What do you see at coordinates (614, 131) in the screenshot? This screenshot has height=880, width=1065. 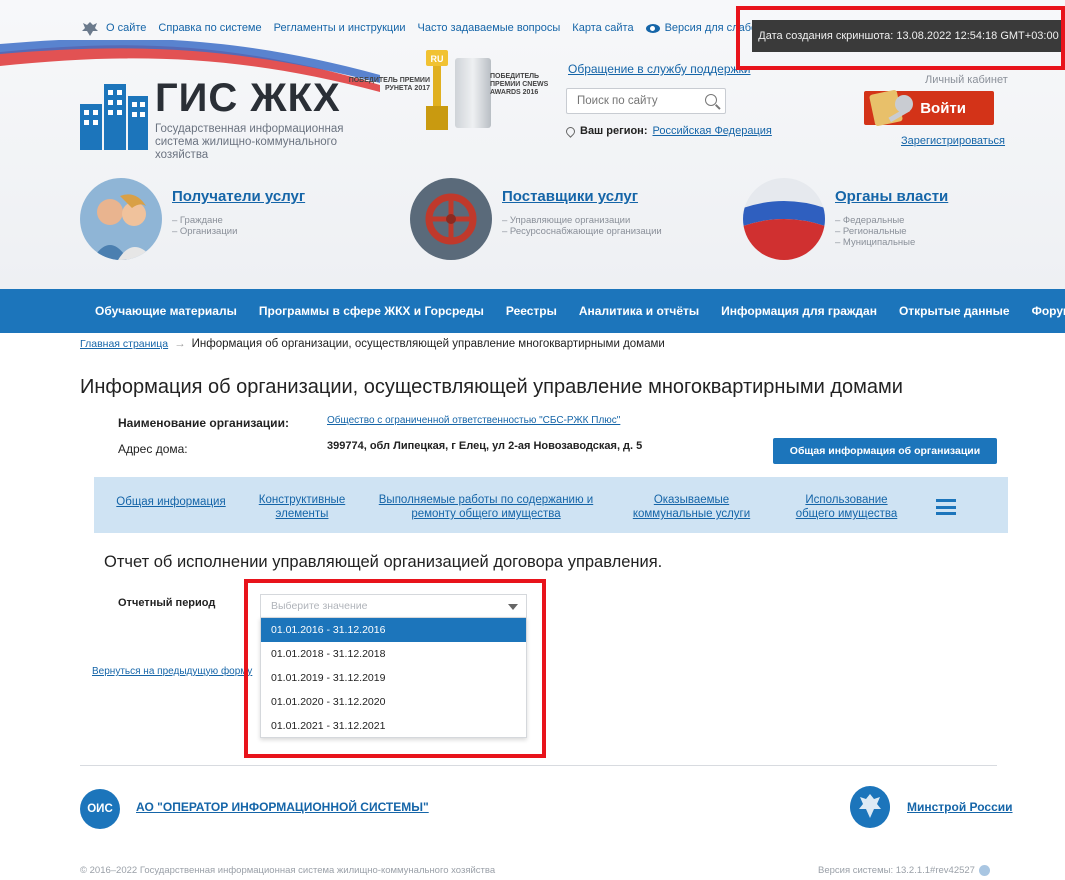 I see `region-label: Ваш регион:` at bounding box center [614, 131].